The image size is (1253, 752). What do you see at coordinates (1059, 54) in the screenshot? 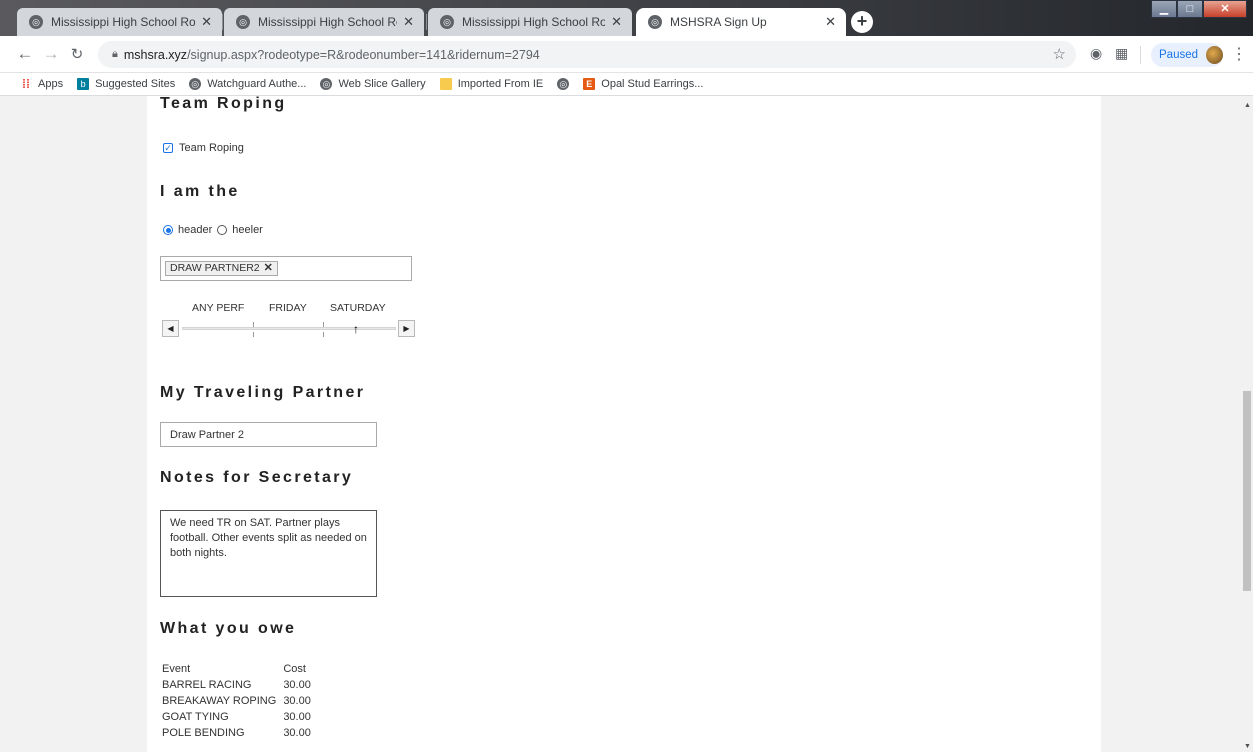
I see `bookmark-star-icon: ☆` at bounding box center [1059, 54].